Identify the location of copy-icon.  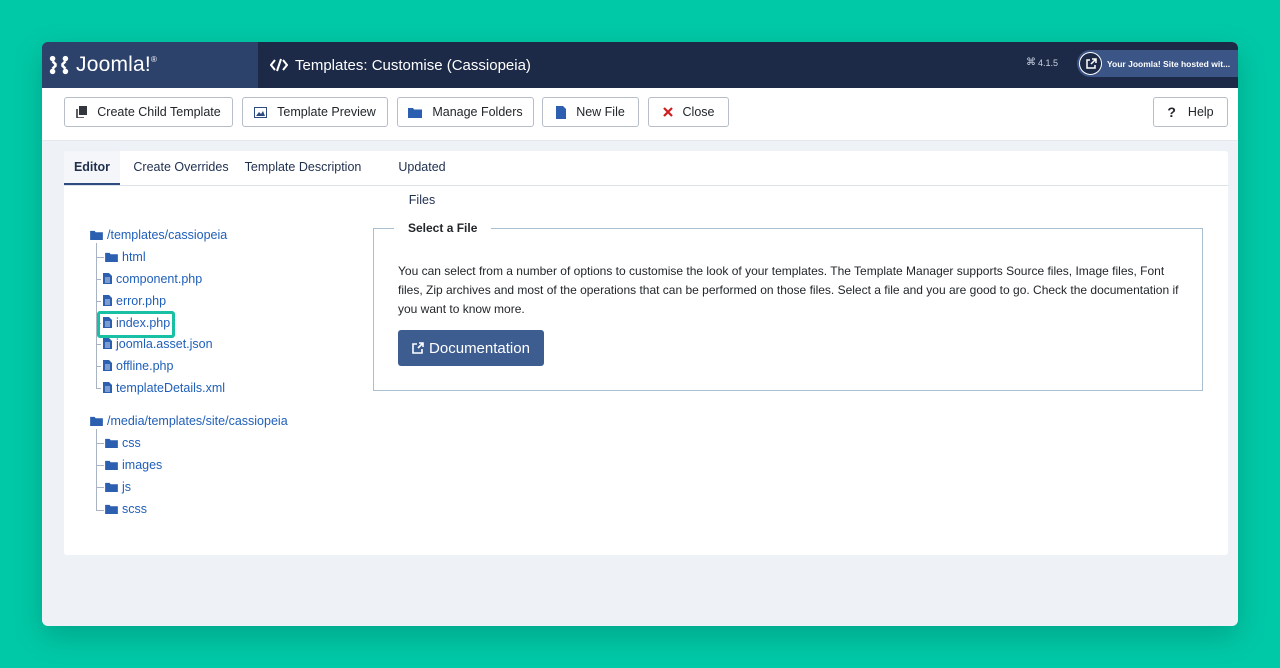
(82, 112).